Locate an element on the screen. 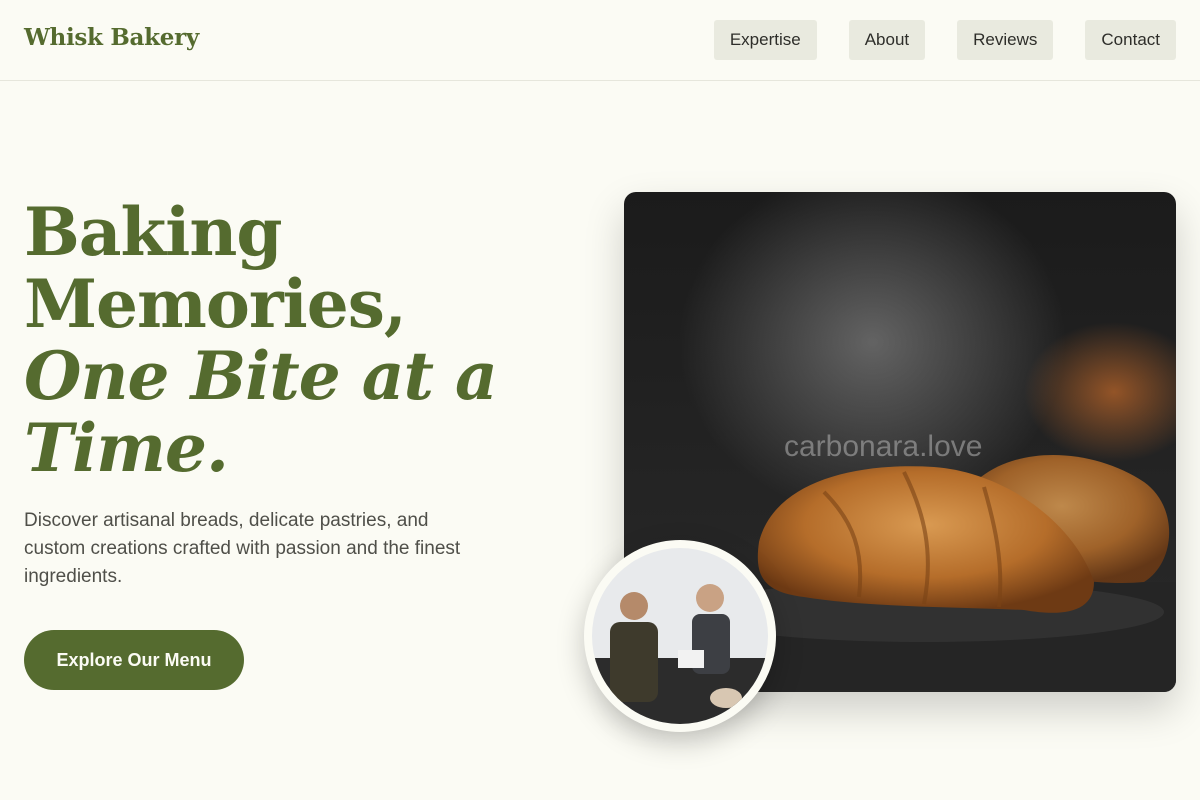 This screenshot has height=800, width=1200. hero-title-line-3: One Bite at a is located at coordinates (261, 376).